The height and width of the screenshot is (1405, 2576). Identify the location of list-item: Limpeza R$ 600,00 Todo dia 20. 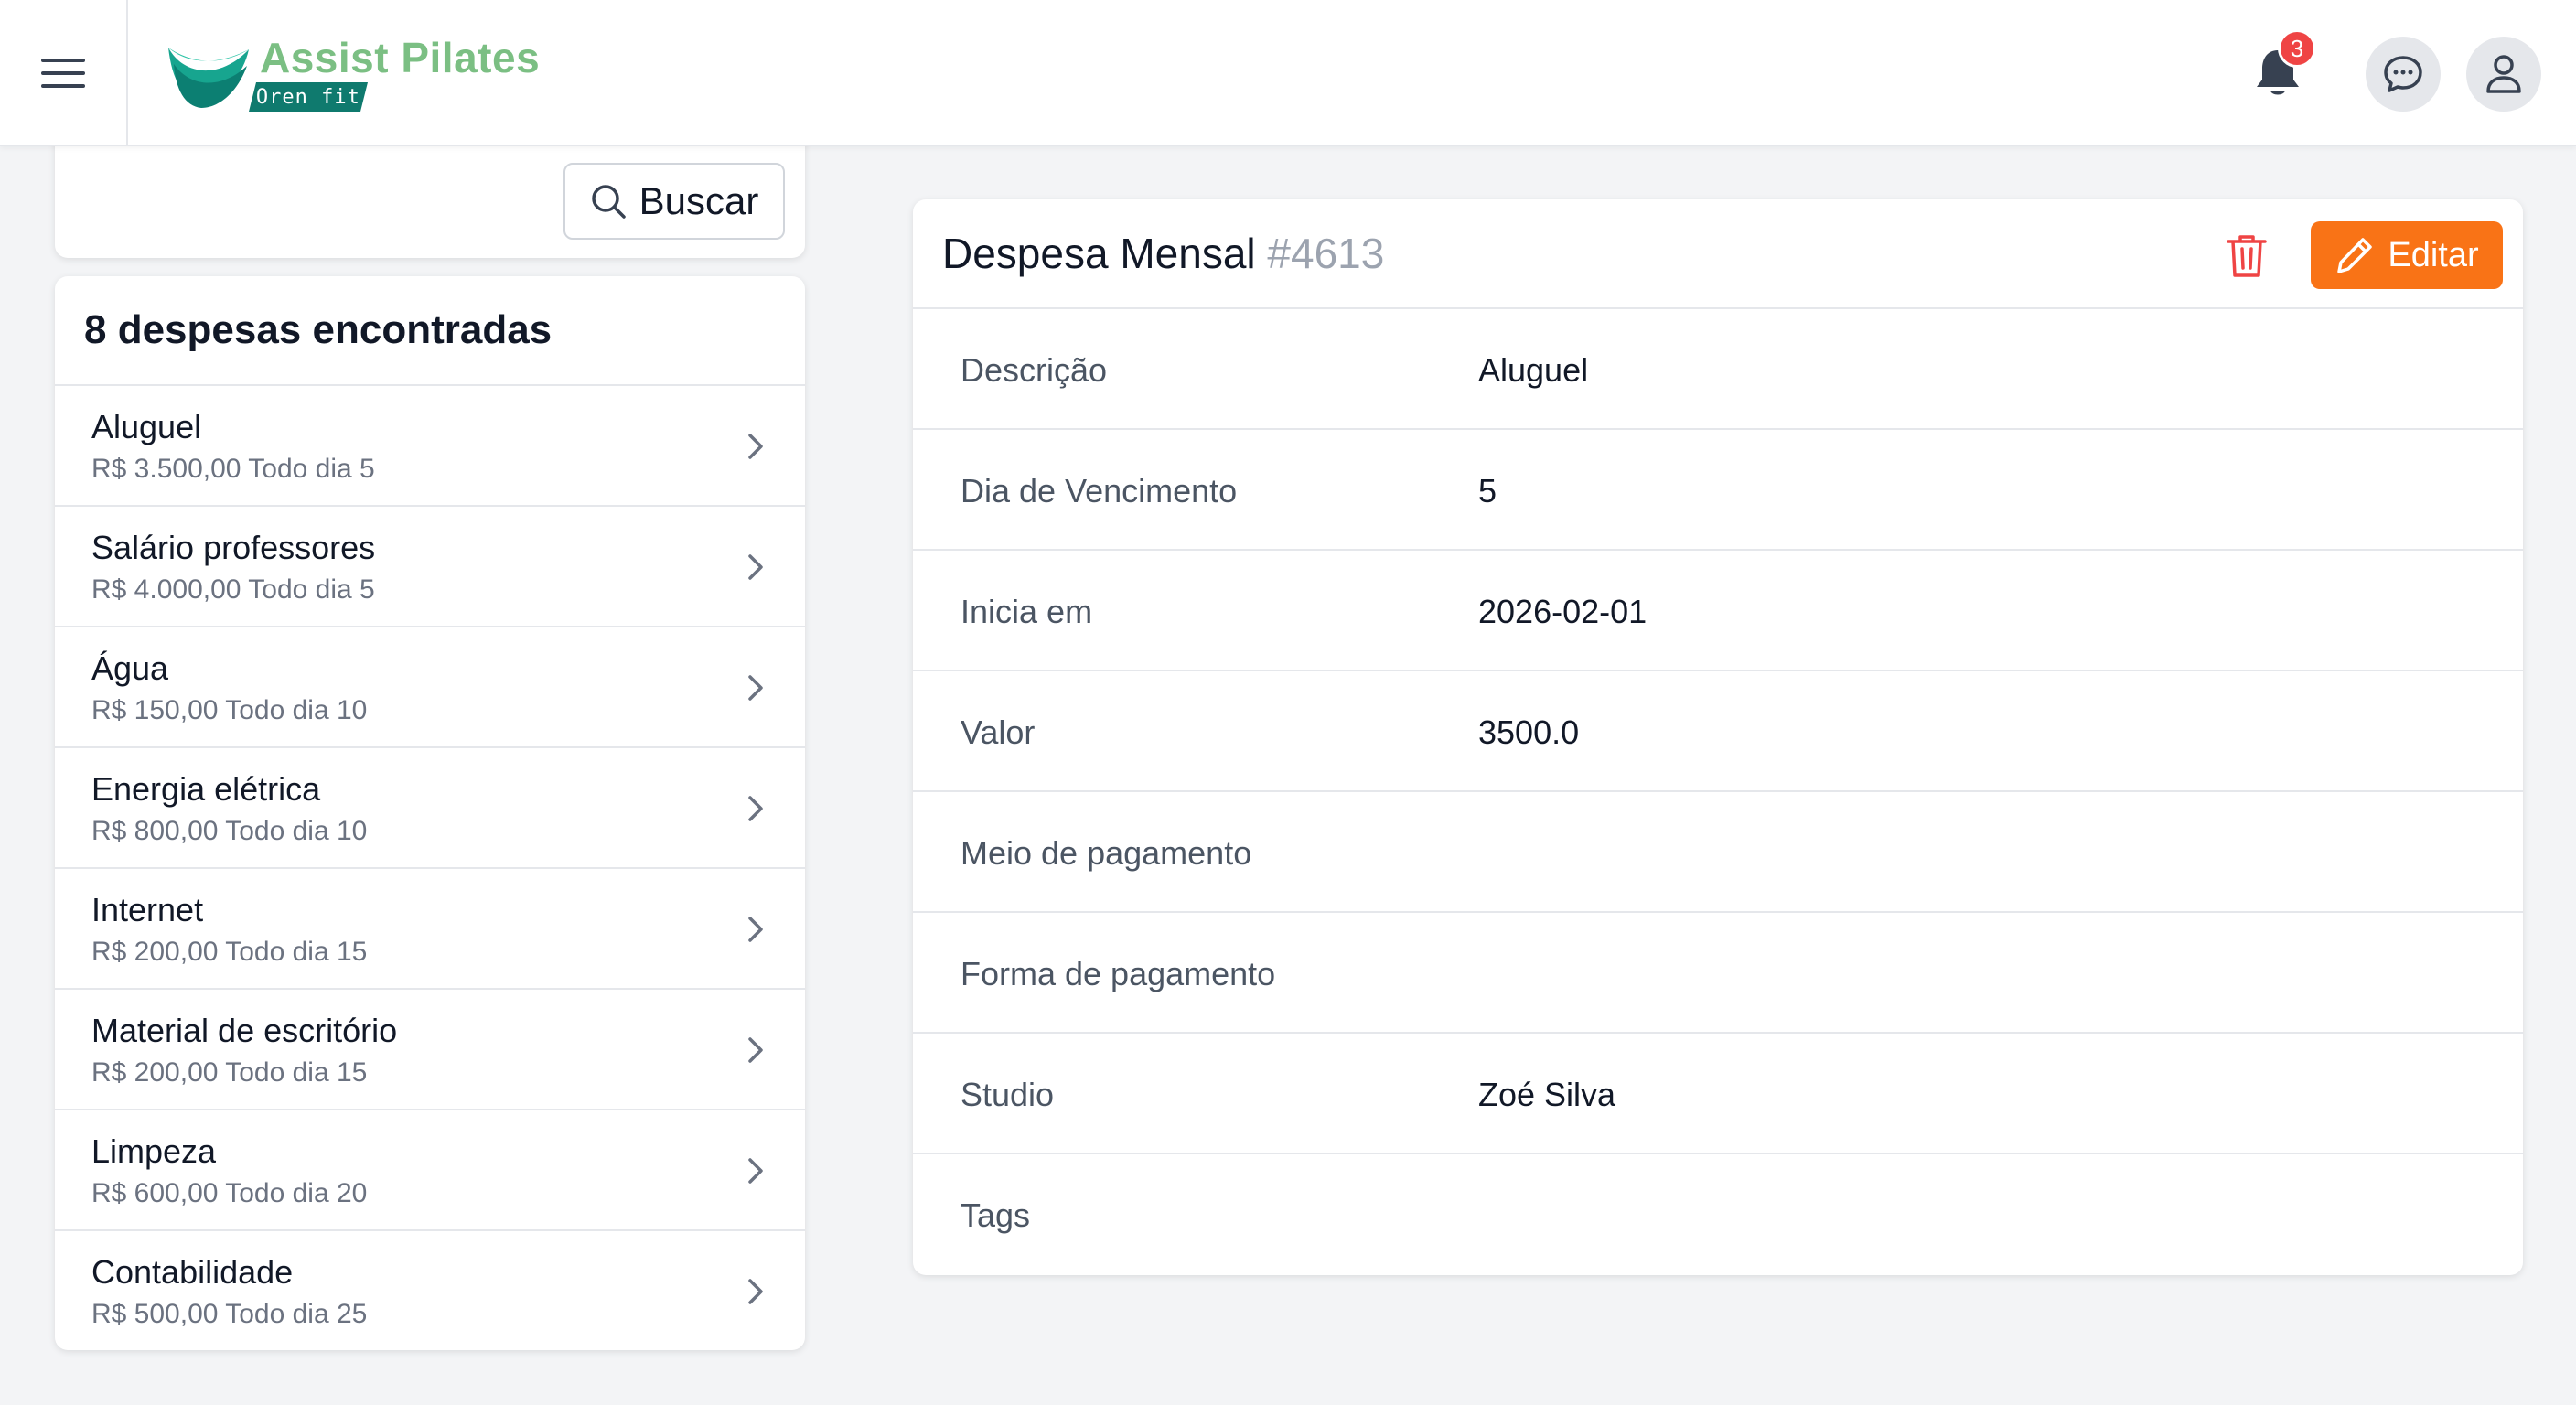
(430, 1170).